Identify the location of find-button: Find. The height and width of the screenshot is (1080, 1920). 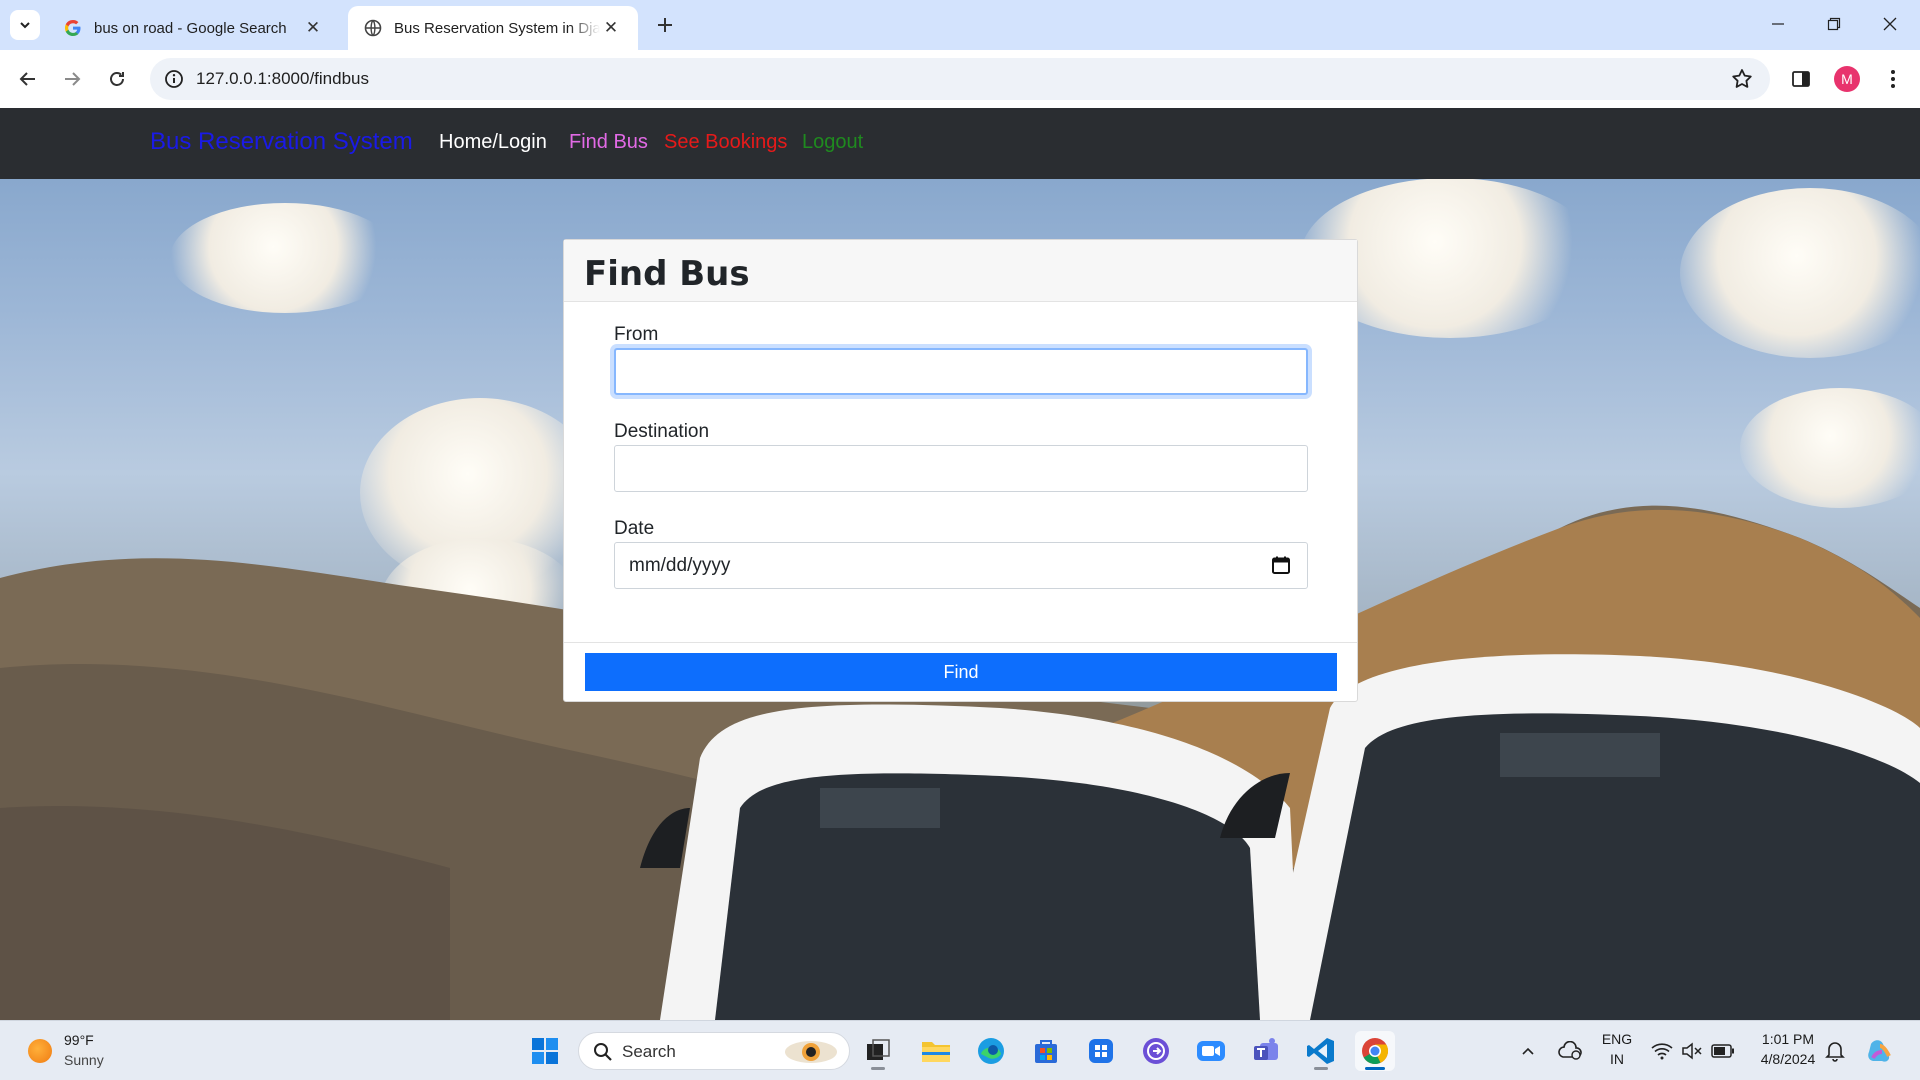
(961, 672).